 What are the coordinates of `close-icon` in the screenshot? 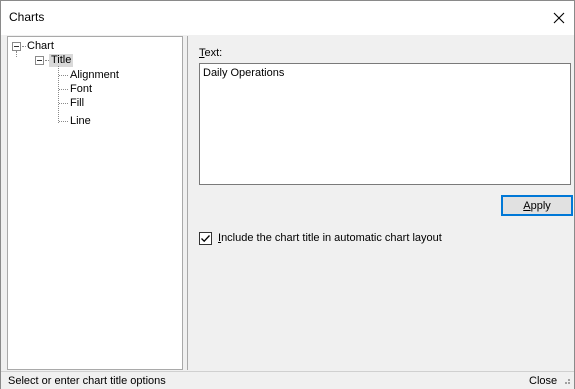 It's located at (559, 18).